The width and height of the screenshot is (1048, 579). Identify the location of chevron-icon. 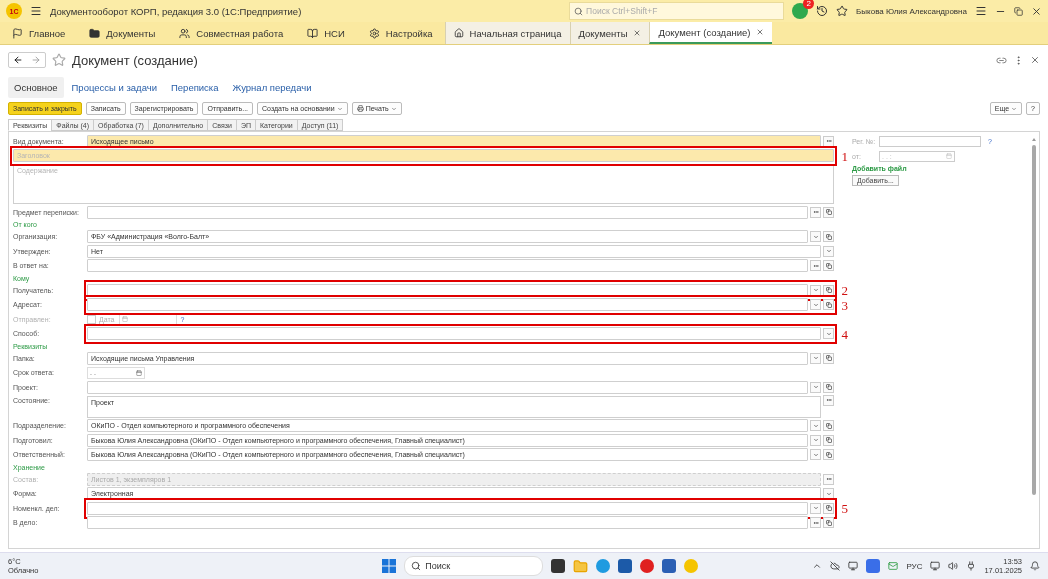
(817, 566).